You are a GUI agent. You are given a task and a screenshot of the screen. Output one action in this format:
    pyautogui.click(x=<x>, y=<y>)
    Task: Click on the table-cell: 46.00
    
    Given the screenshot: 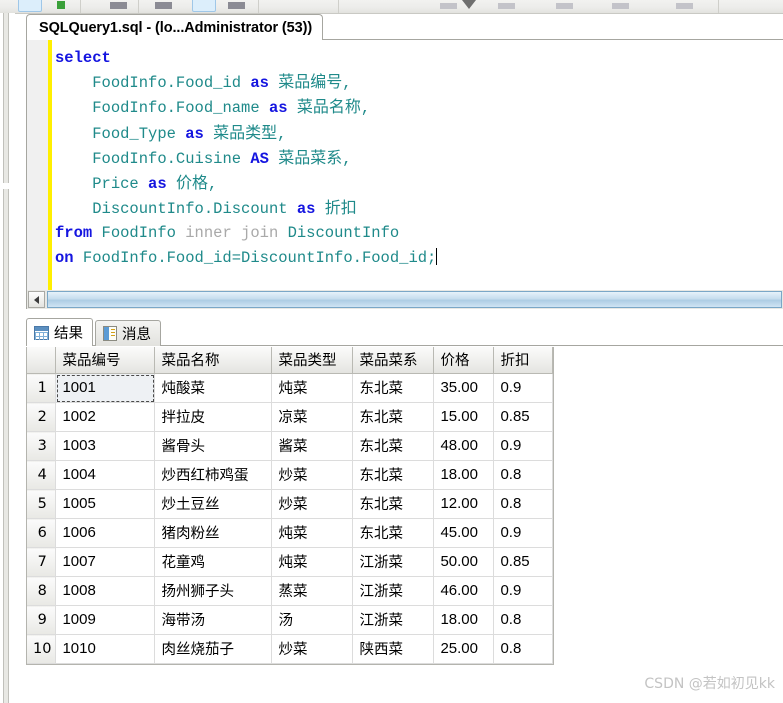 What is the action you would take?
    pyautogui.click(x=464, y=591)
    